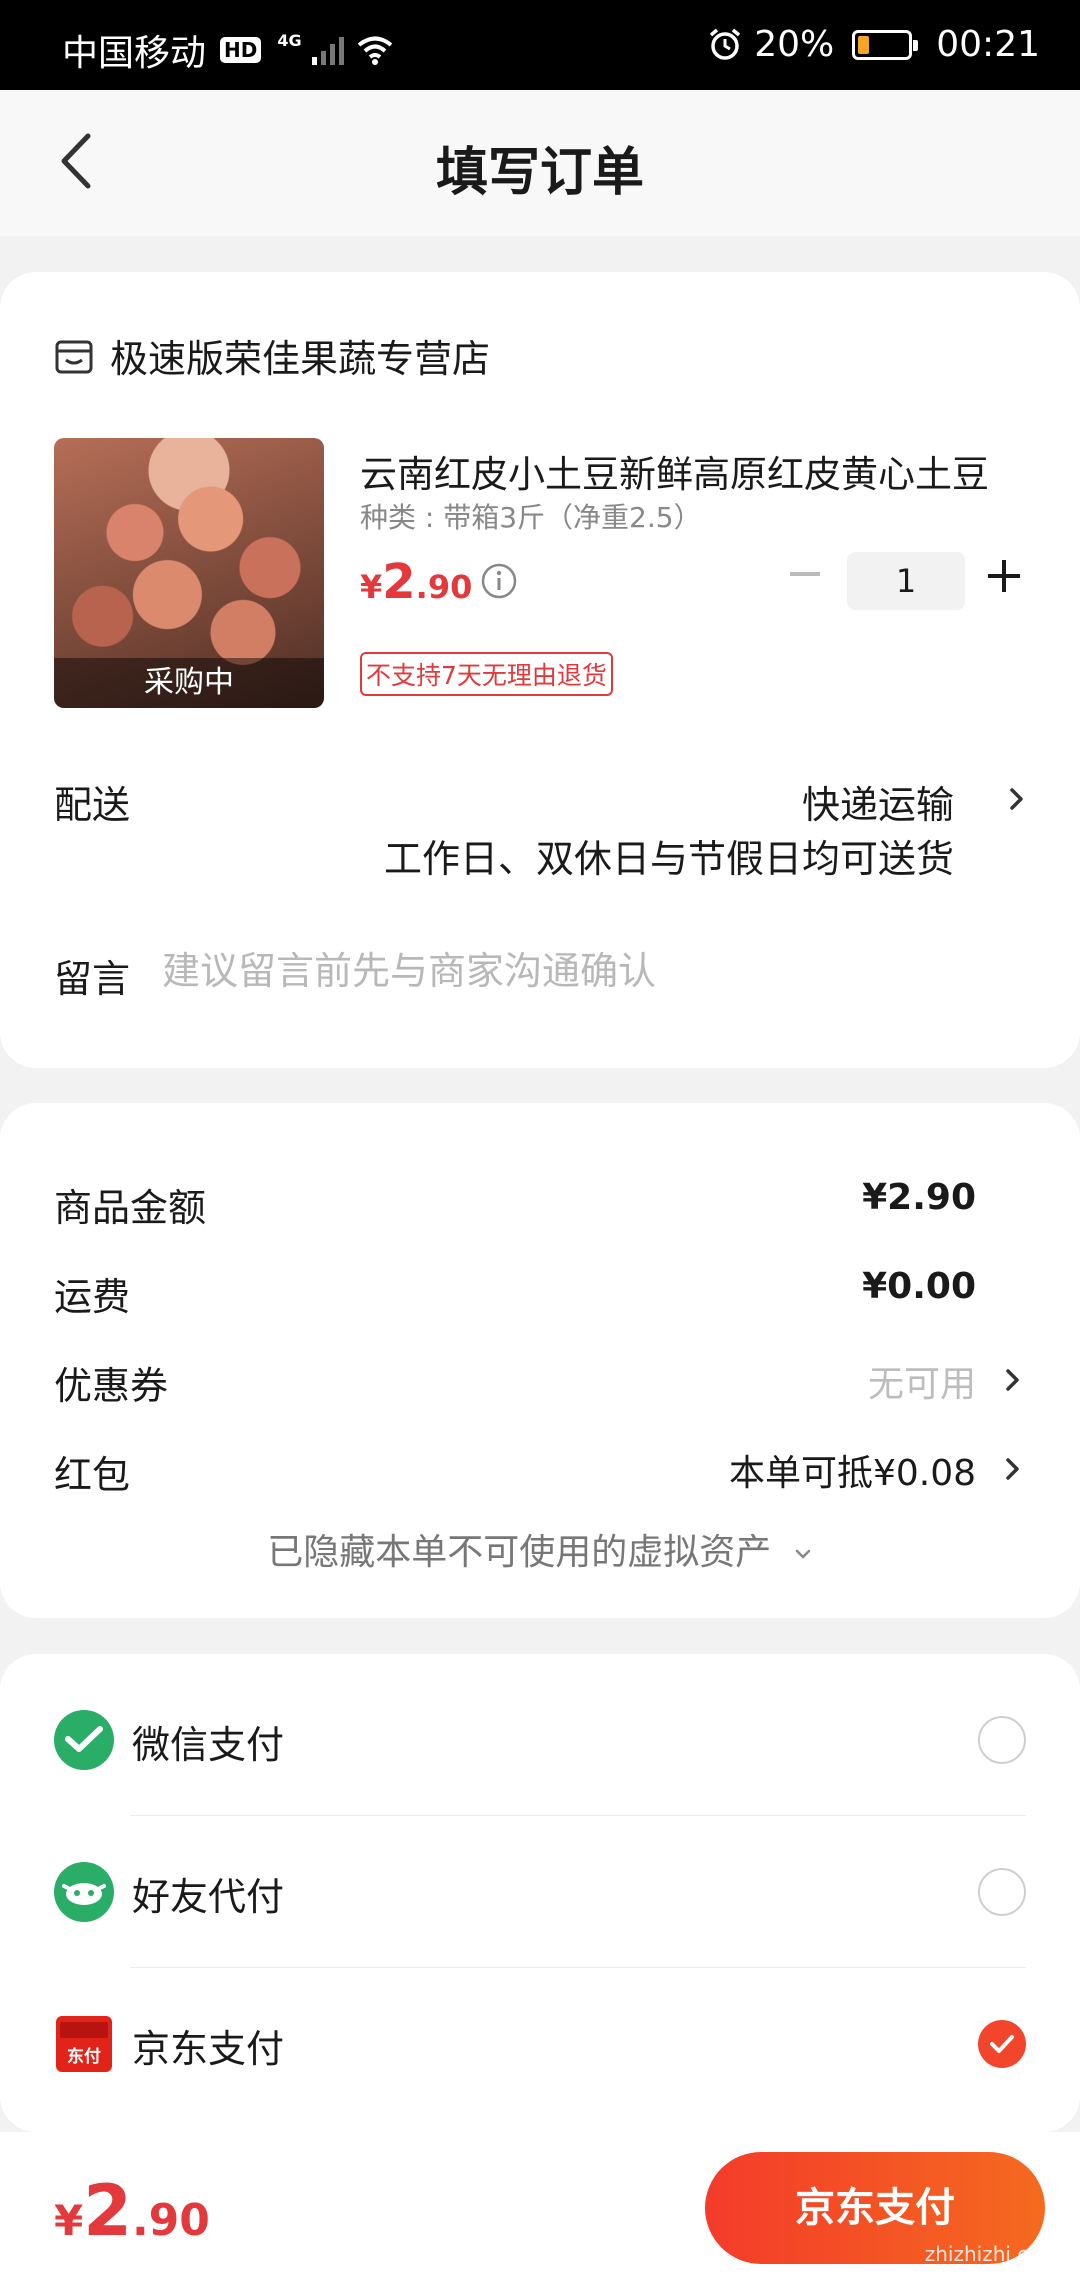 Image resolution: width=1080 pixels, height=2280 pixels. I want to click on payment-label-friend: 好友代付, so click(208, 1896).